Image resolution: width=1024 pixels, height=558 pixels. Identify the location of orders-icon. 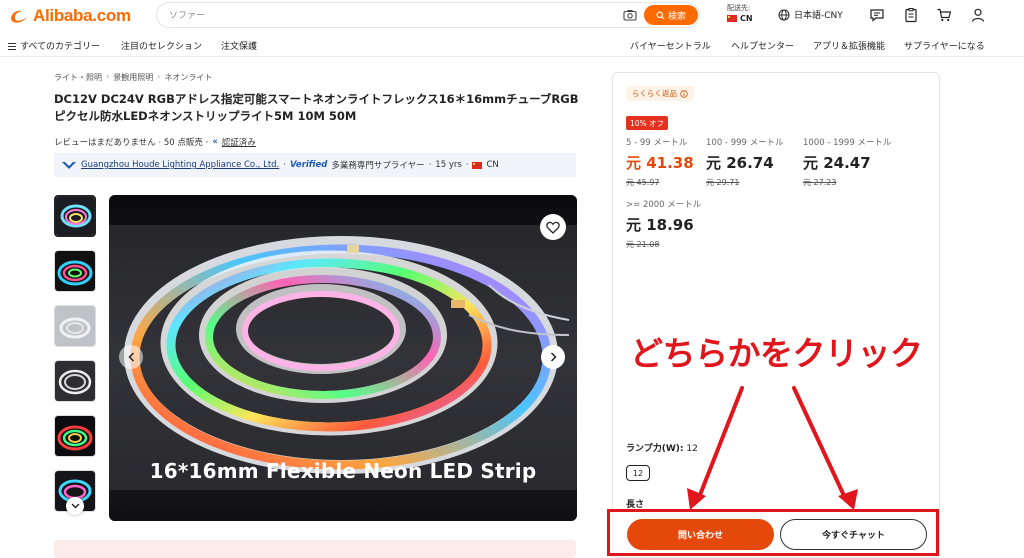
(911, 15).